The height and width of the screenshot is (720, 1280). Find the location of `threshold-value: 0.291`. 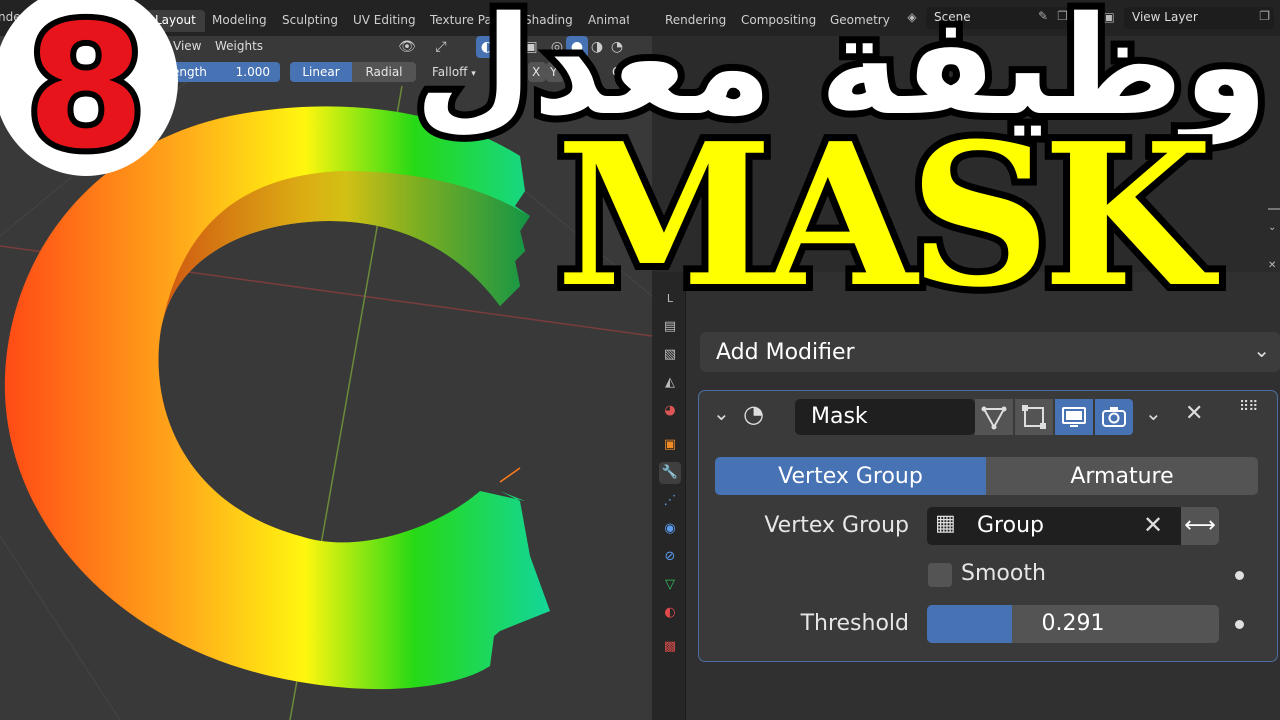

threshold-value: 0.291 is located at coordinates (1073, 623).